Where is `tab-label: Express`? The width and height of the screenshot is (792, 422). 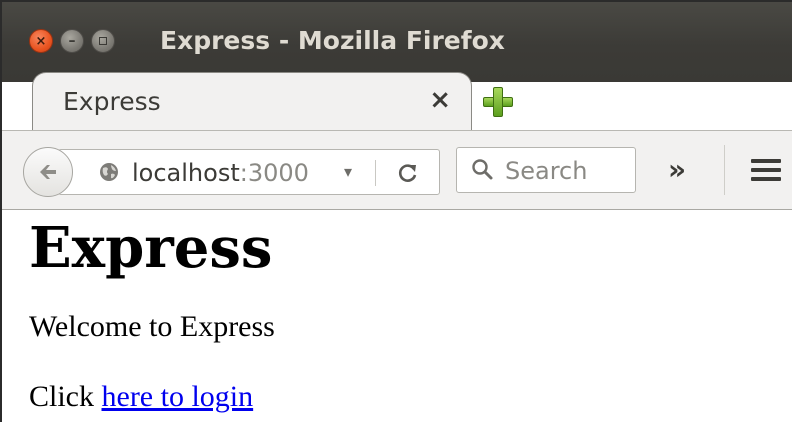 tab-label: Express is located at coordinates (112, 101).